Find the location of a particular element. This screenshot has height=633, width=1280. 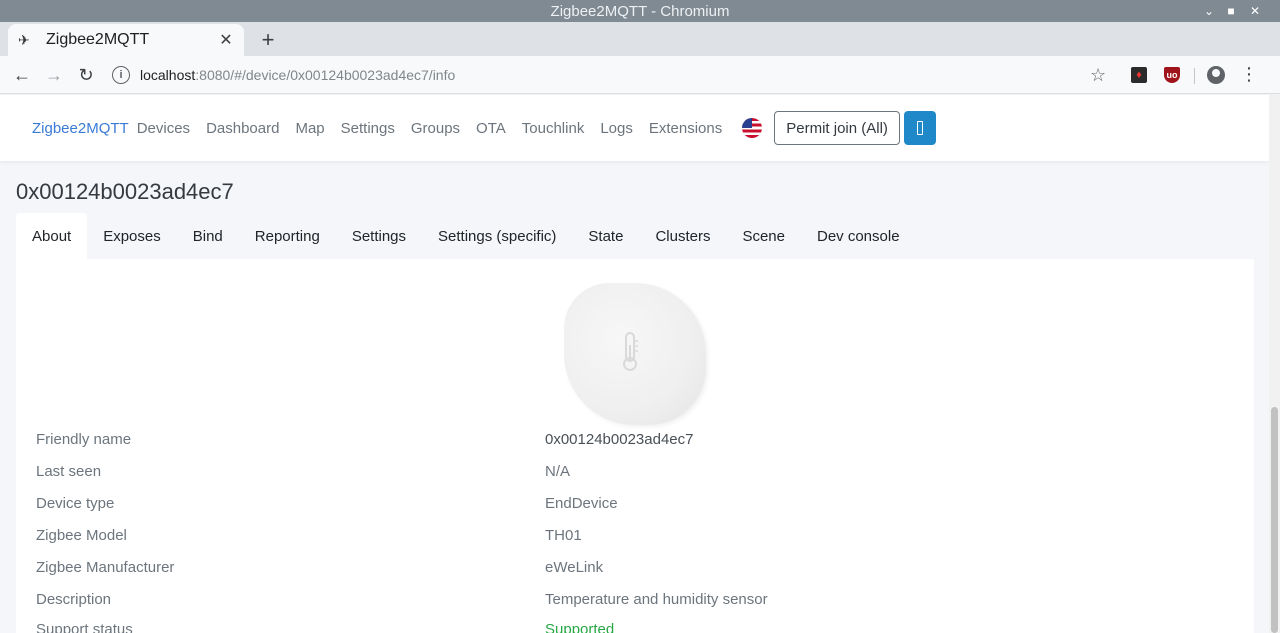

info-label: Zigbee Manufacturer is located at coordinates (105, 567).